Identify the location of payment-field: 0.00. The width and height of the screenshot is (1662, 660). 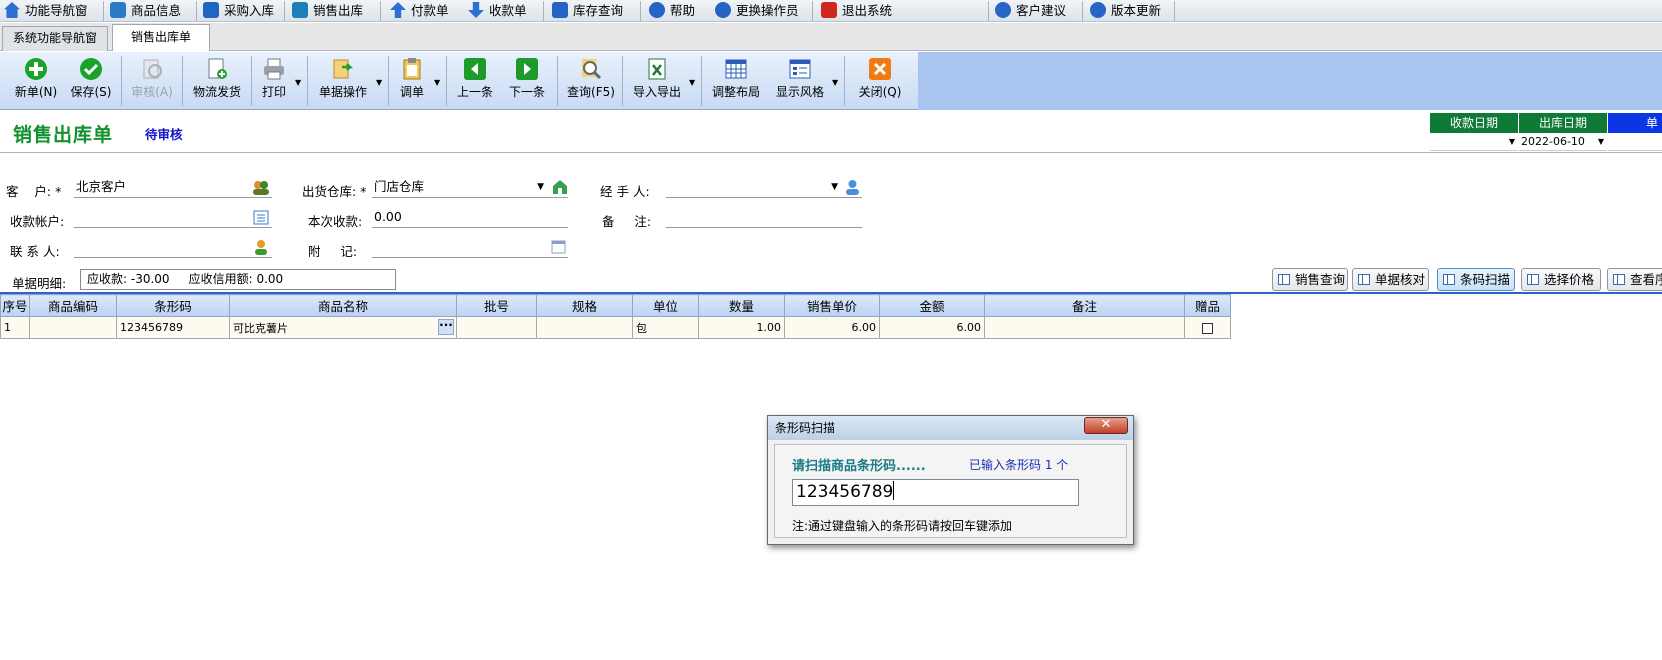
(470, 218).